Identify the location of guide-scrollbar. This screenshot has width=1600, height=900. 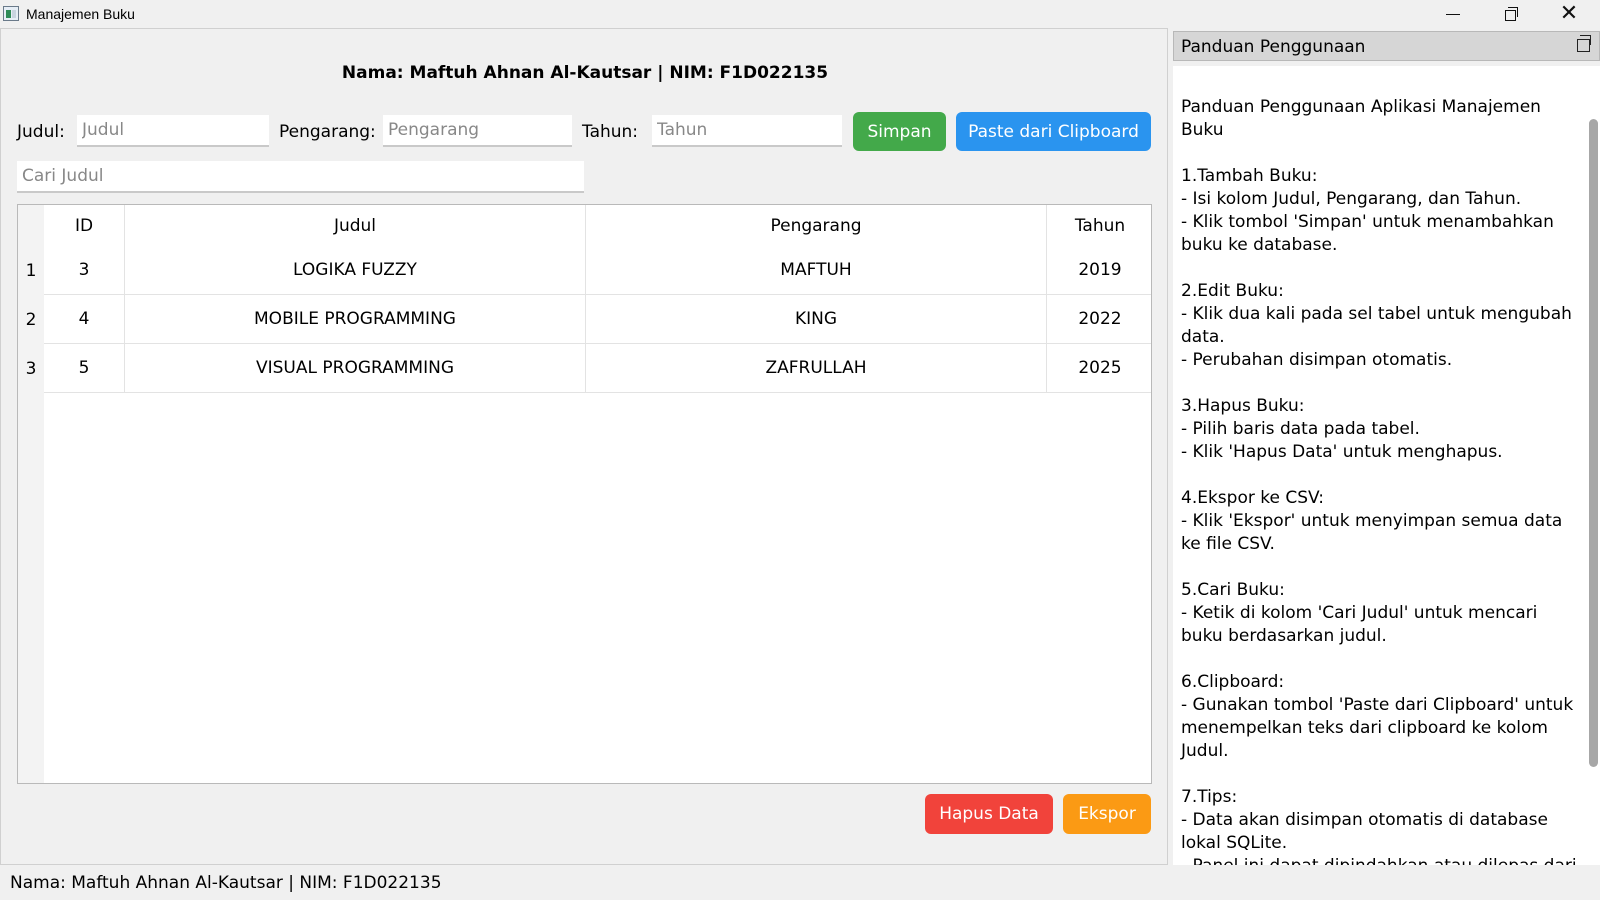
(1592, 465).